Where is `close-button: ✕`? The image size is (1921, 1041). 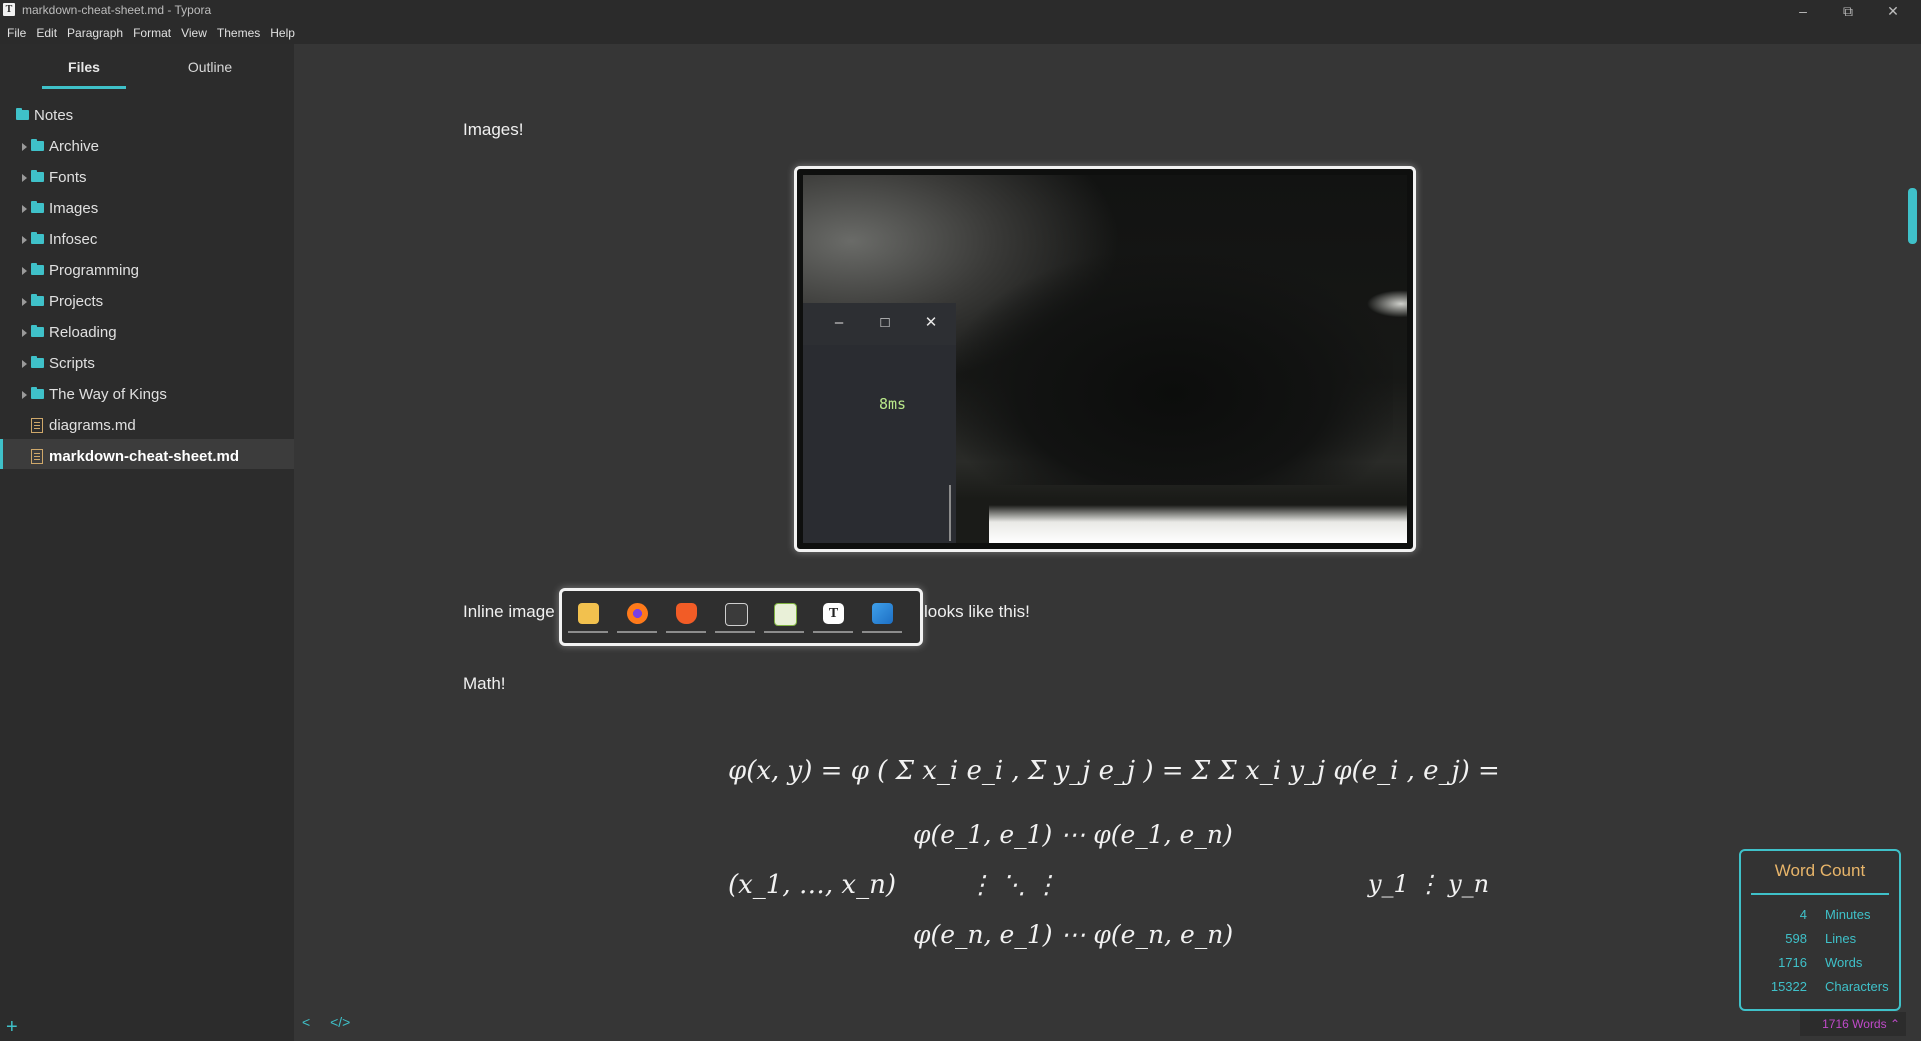 close-button: ✕ is located at coordinates (1893, 11).